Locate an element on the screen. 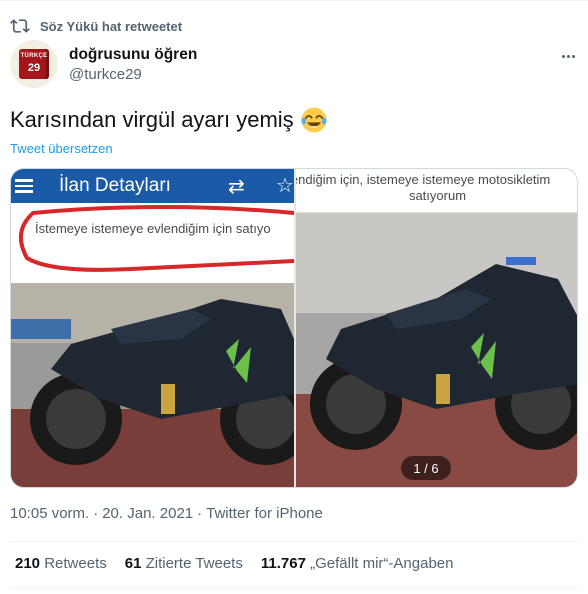  quotes-stat: 61 Zitierte Tweets is located at coordinates (184, 563).